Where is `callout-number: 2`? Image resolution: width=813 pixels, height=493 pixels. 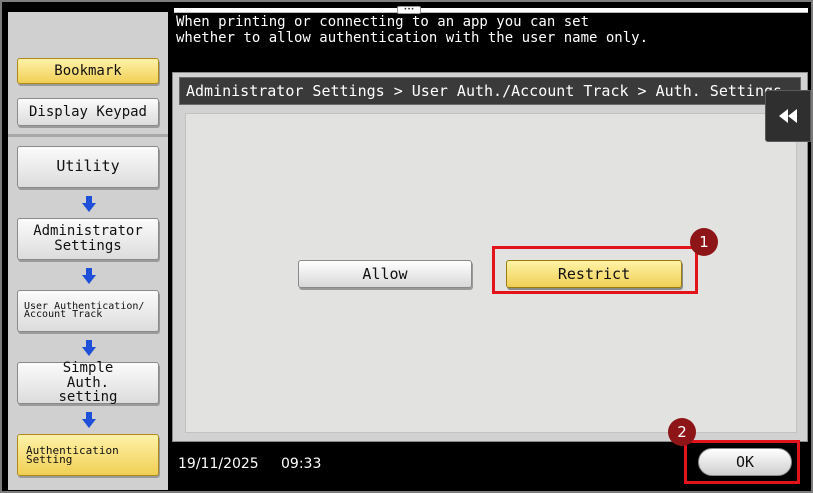 callout-number: 2 is located at coordinates (682, 432).